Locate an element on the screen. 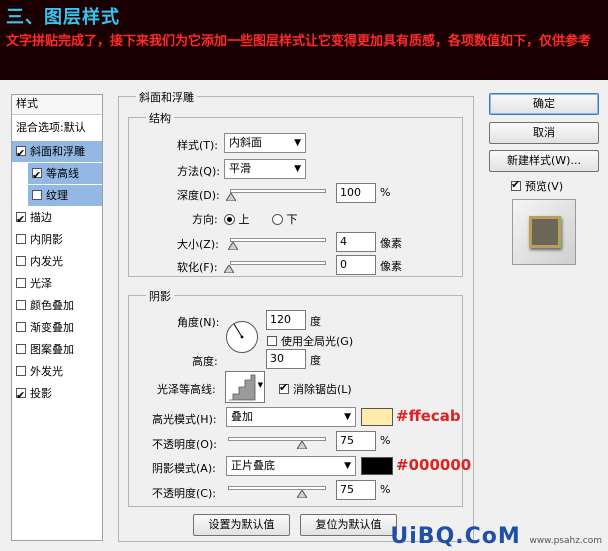  style-item-contour: 等高线 is located at coordinates (65, 174).